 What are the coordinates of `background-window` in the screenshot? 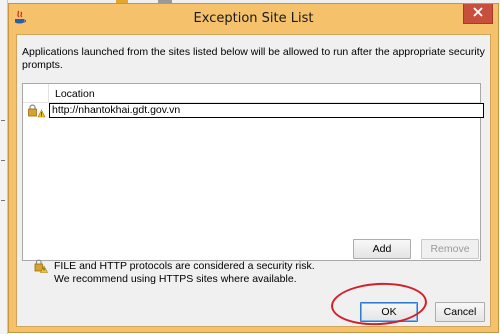 It's located at (4, 167).